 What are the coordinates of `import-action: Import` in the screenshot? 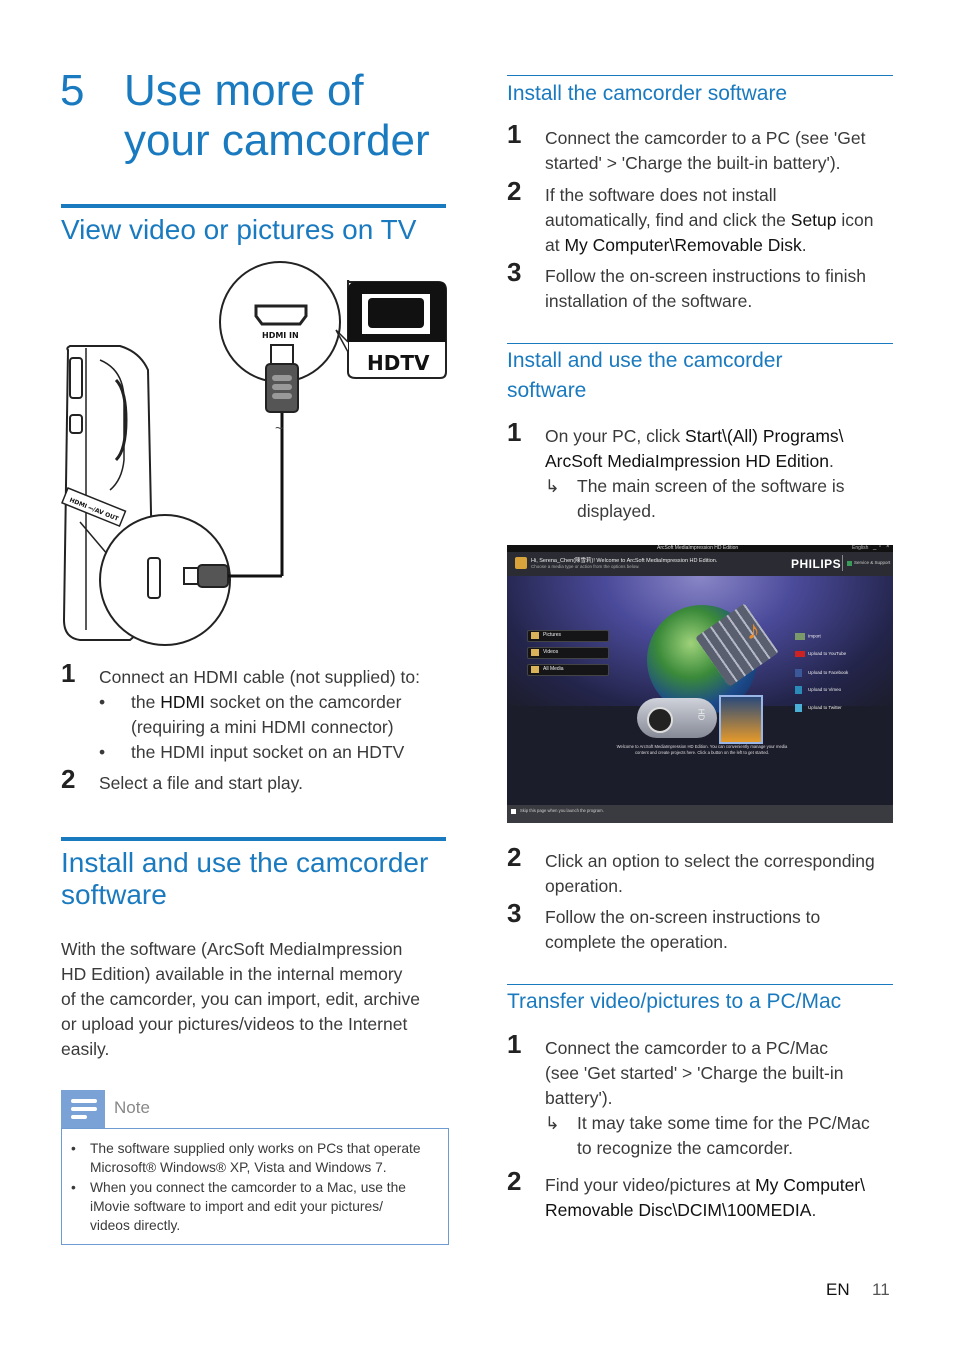 It's located at (808, 636).